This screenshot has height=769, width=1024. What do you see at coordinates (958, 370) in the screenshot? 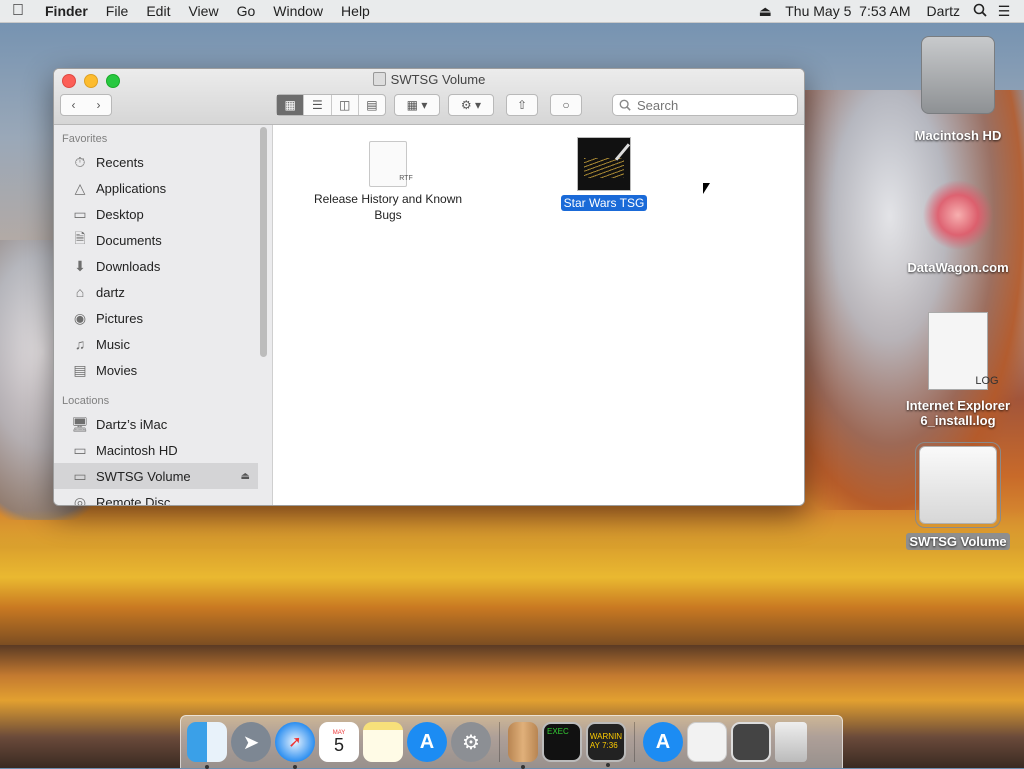
I see `desktop-icon-ie6-log: LOG Internet Explorer 6_install.log` at bounding box center [958, 370].